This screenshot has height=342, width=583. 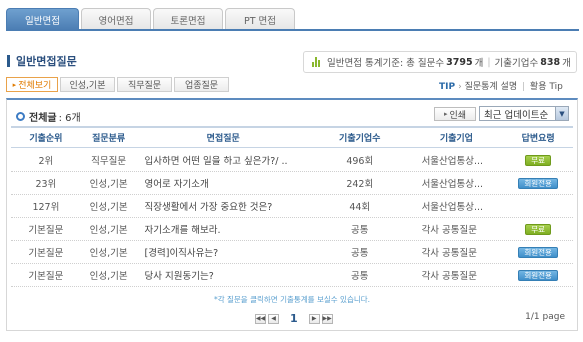 I want to click on stats-prefix: 일반면접 통계기준: 총 질문수, so click(x=386, y=63).